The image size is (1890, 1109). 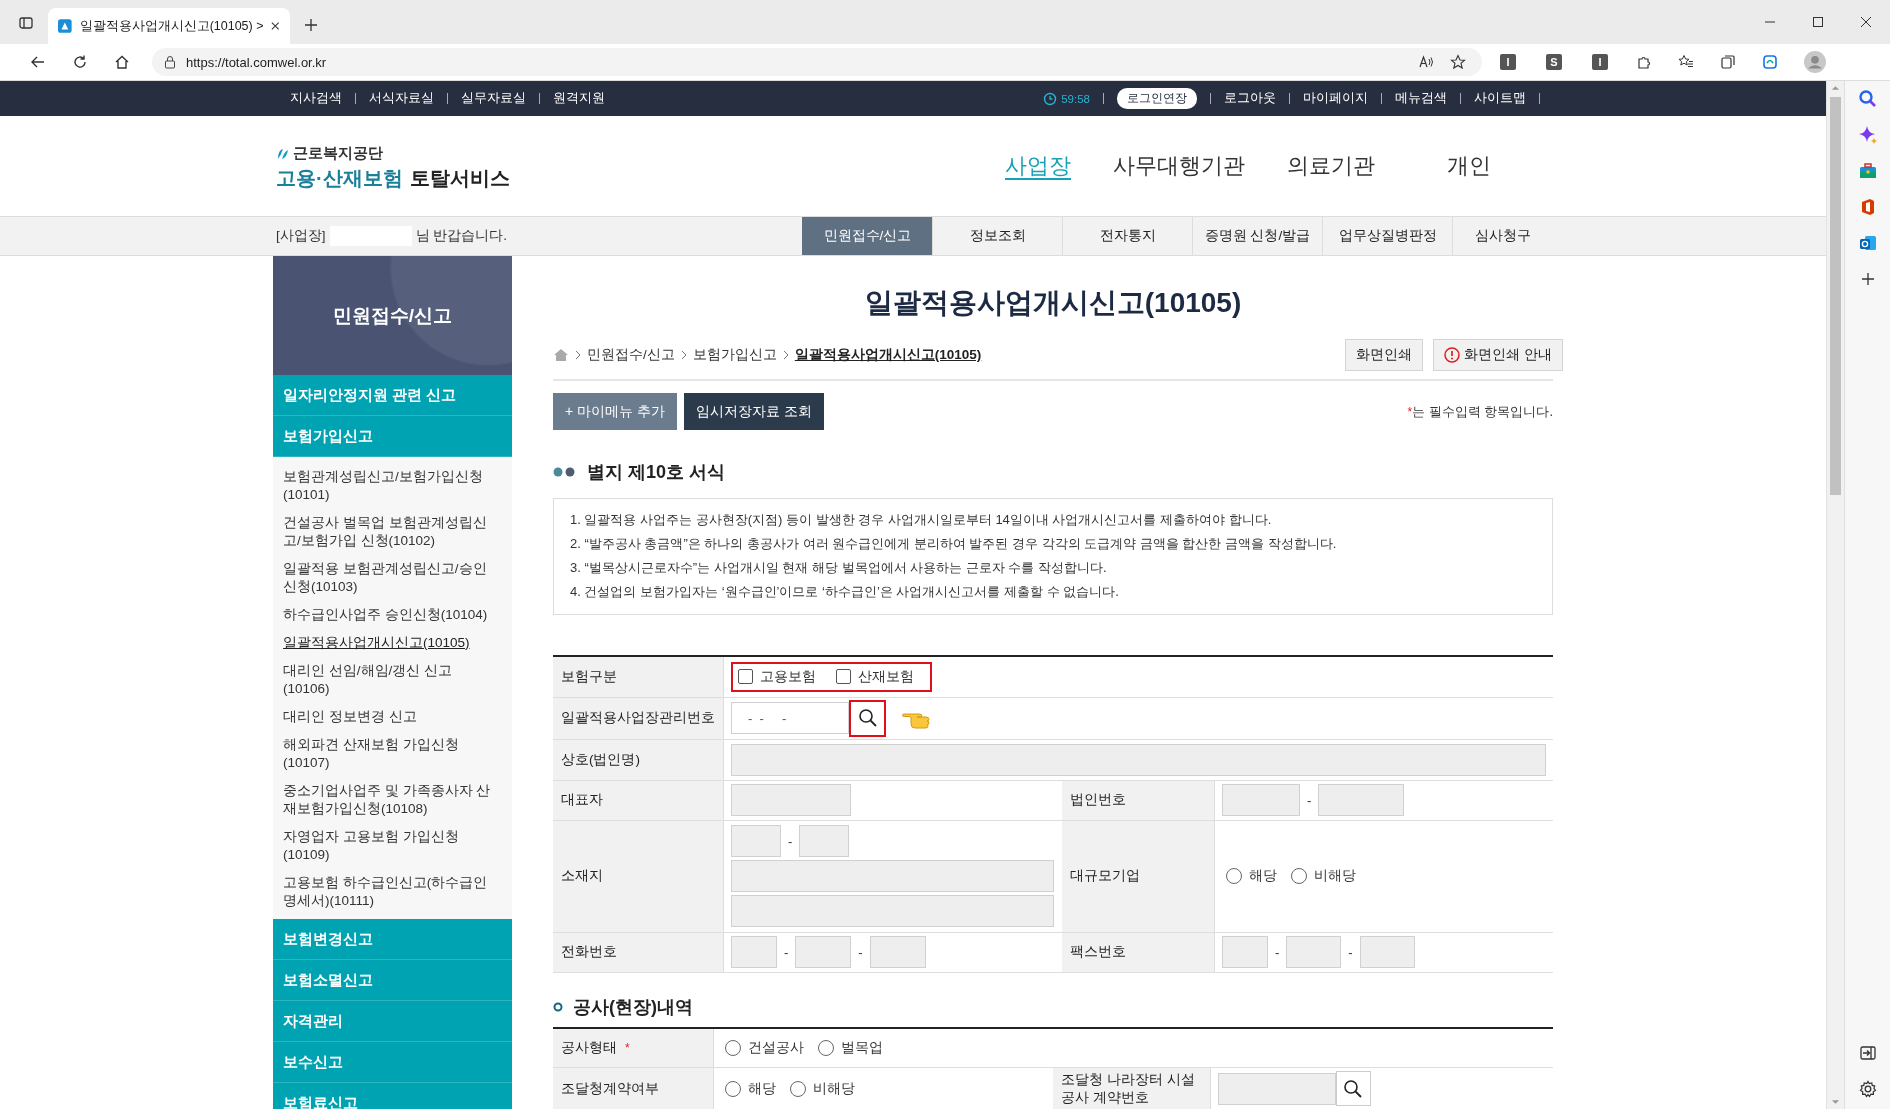 What do you see at coordinates (38, 62) in the screenshot?
I see `back-icon` at bounding box center [38, 62].